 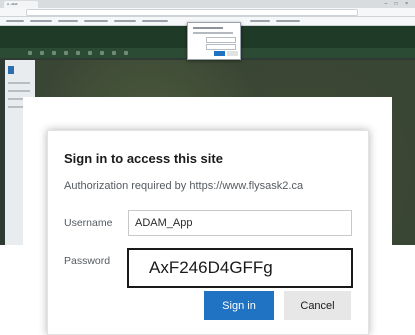 I want to click on mini-dialog-subtitle, so click(x=213, y=33).